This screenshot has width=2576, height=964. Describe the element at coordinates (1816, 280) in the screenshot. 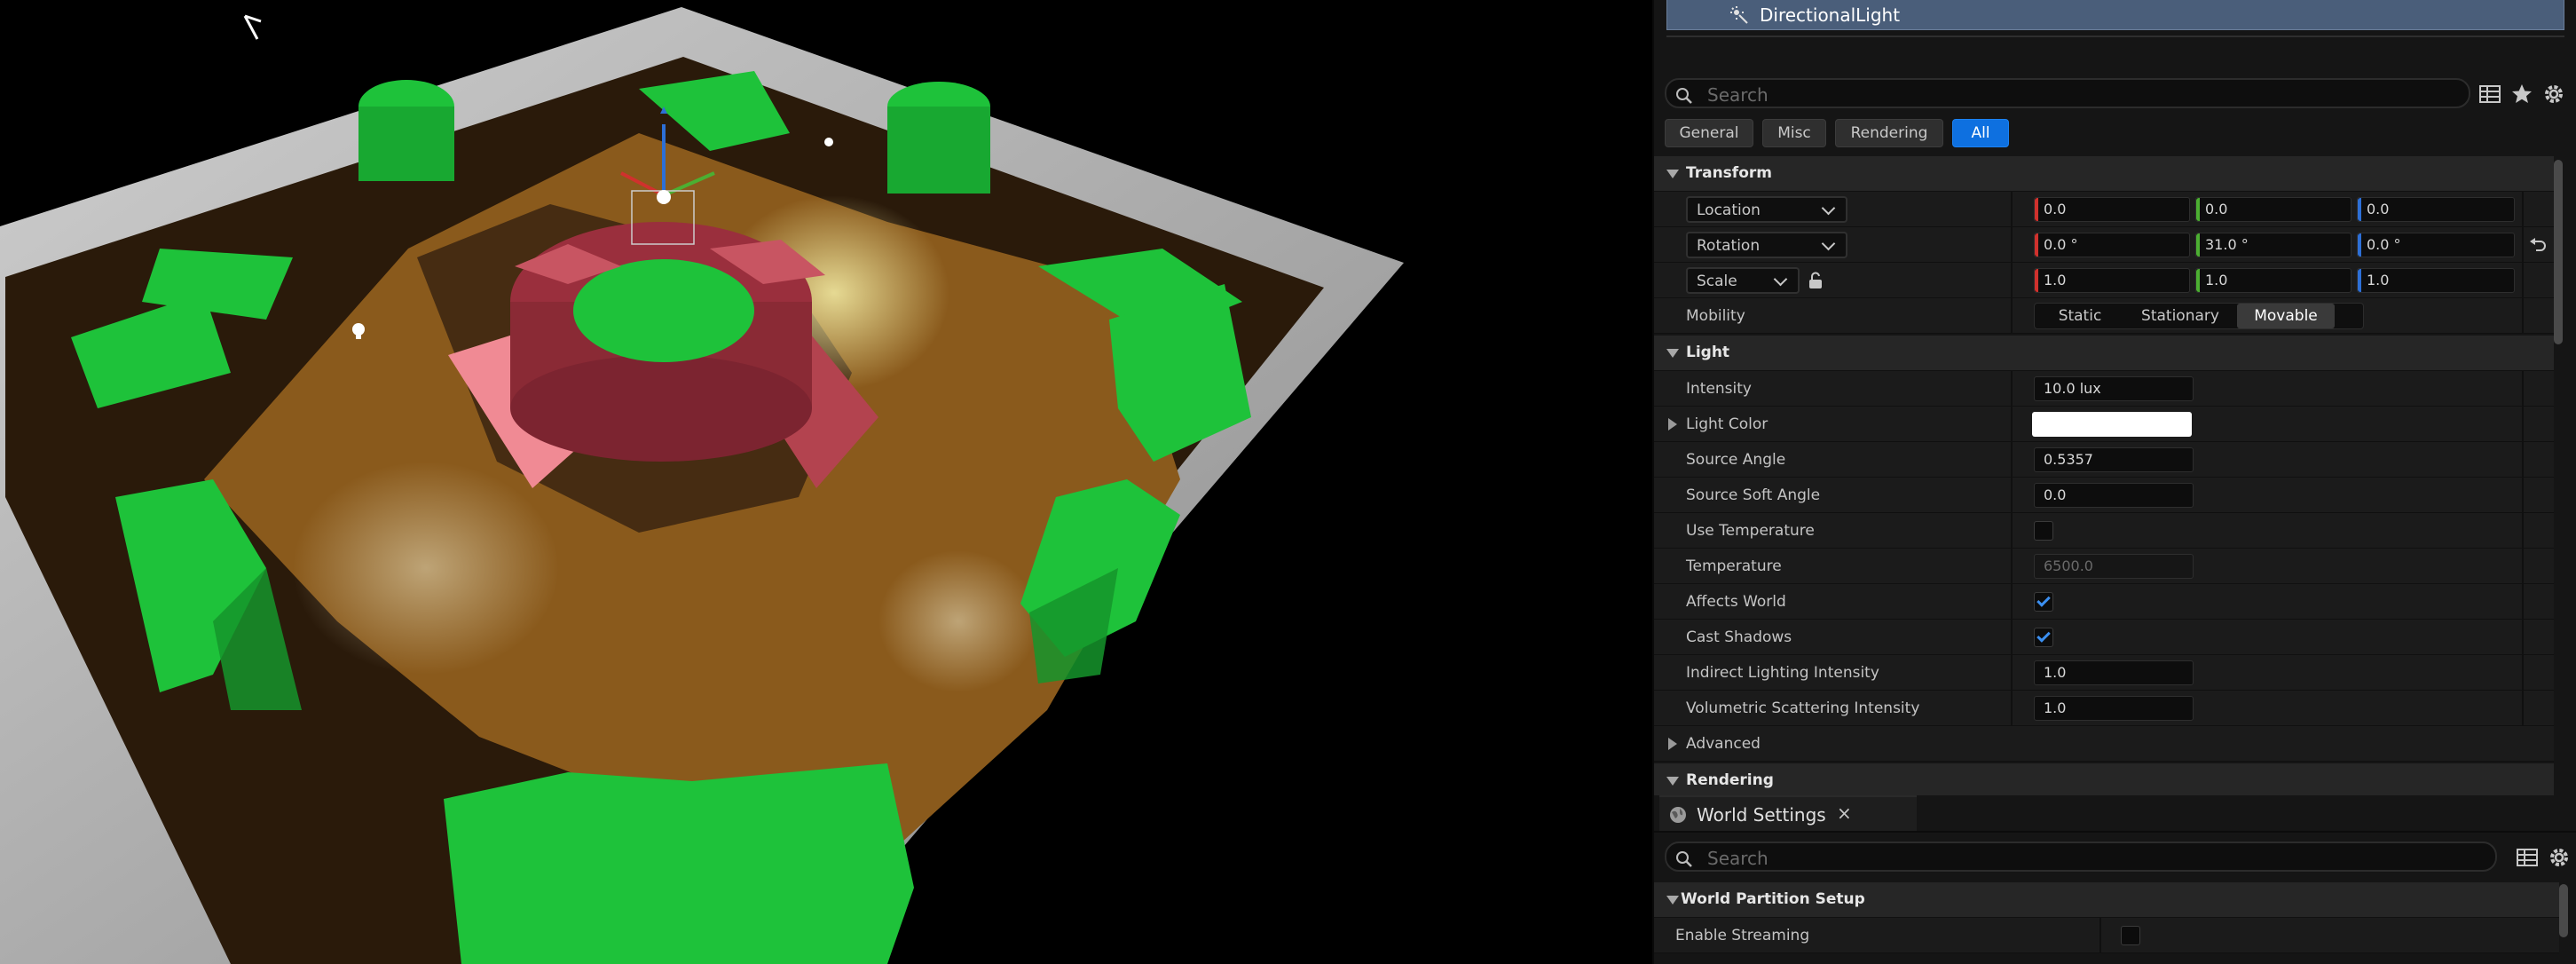

I see `unlock-icon` at that location.